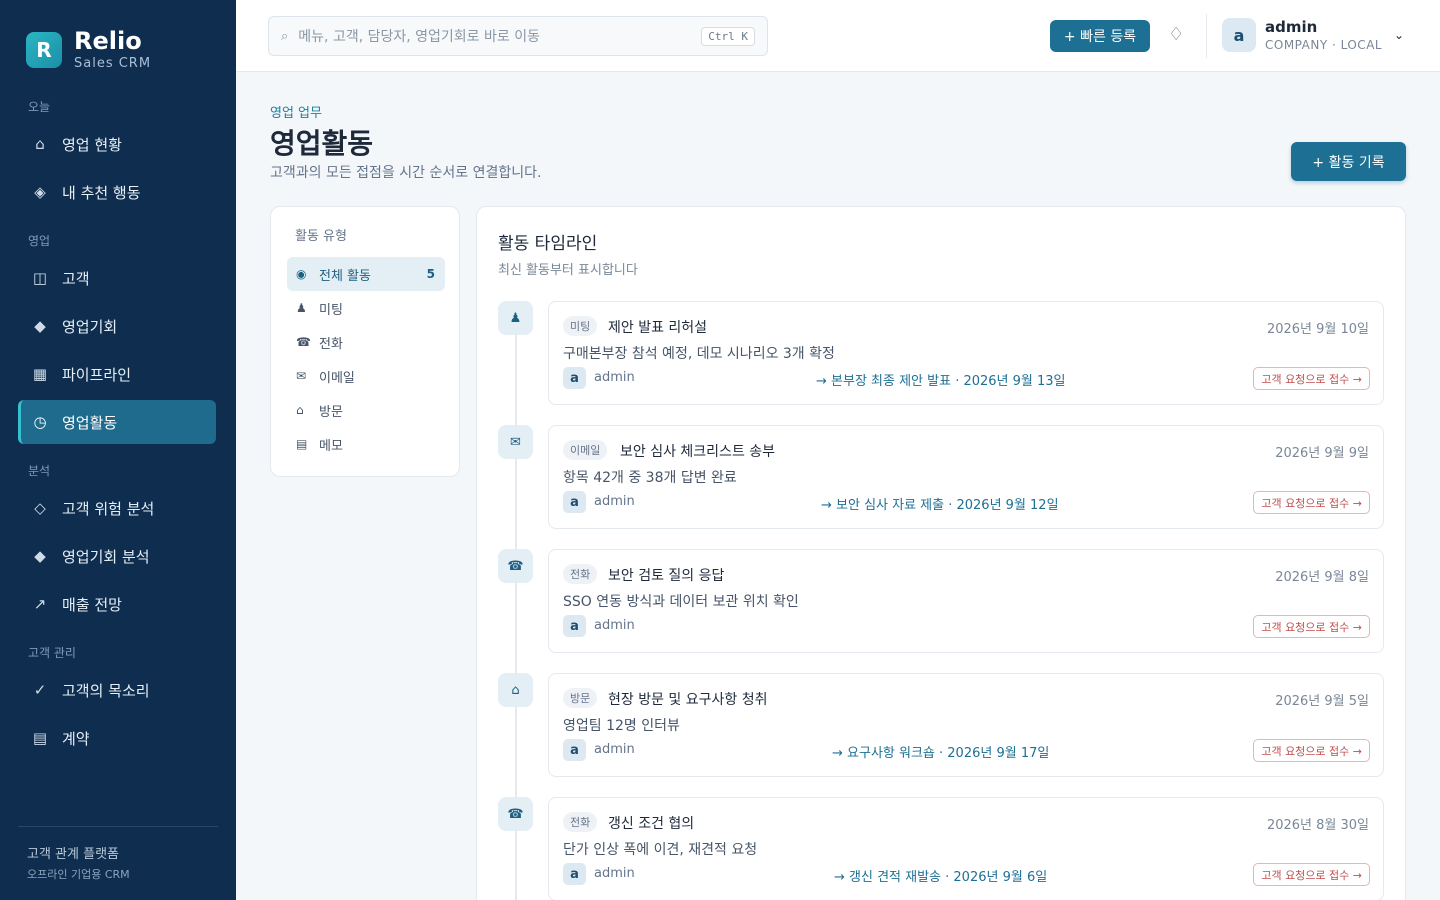  What do you see at coordinates (419, 37) in the screenshot?
I see `search-placeholder: 메뉴, 고객, 담당자, 영업기회로 바로 이동` at bounding box center [419, 37].